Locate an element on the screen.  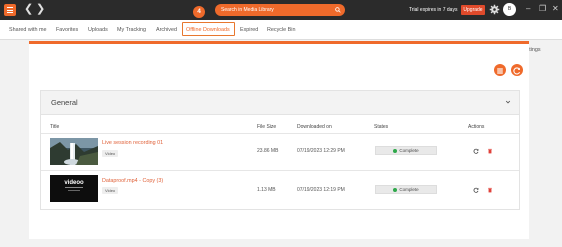
upgrade-button: Upgrade is located at coordinates (473, 10).